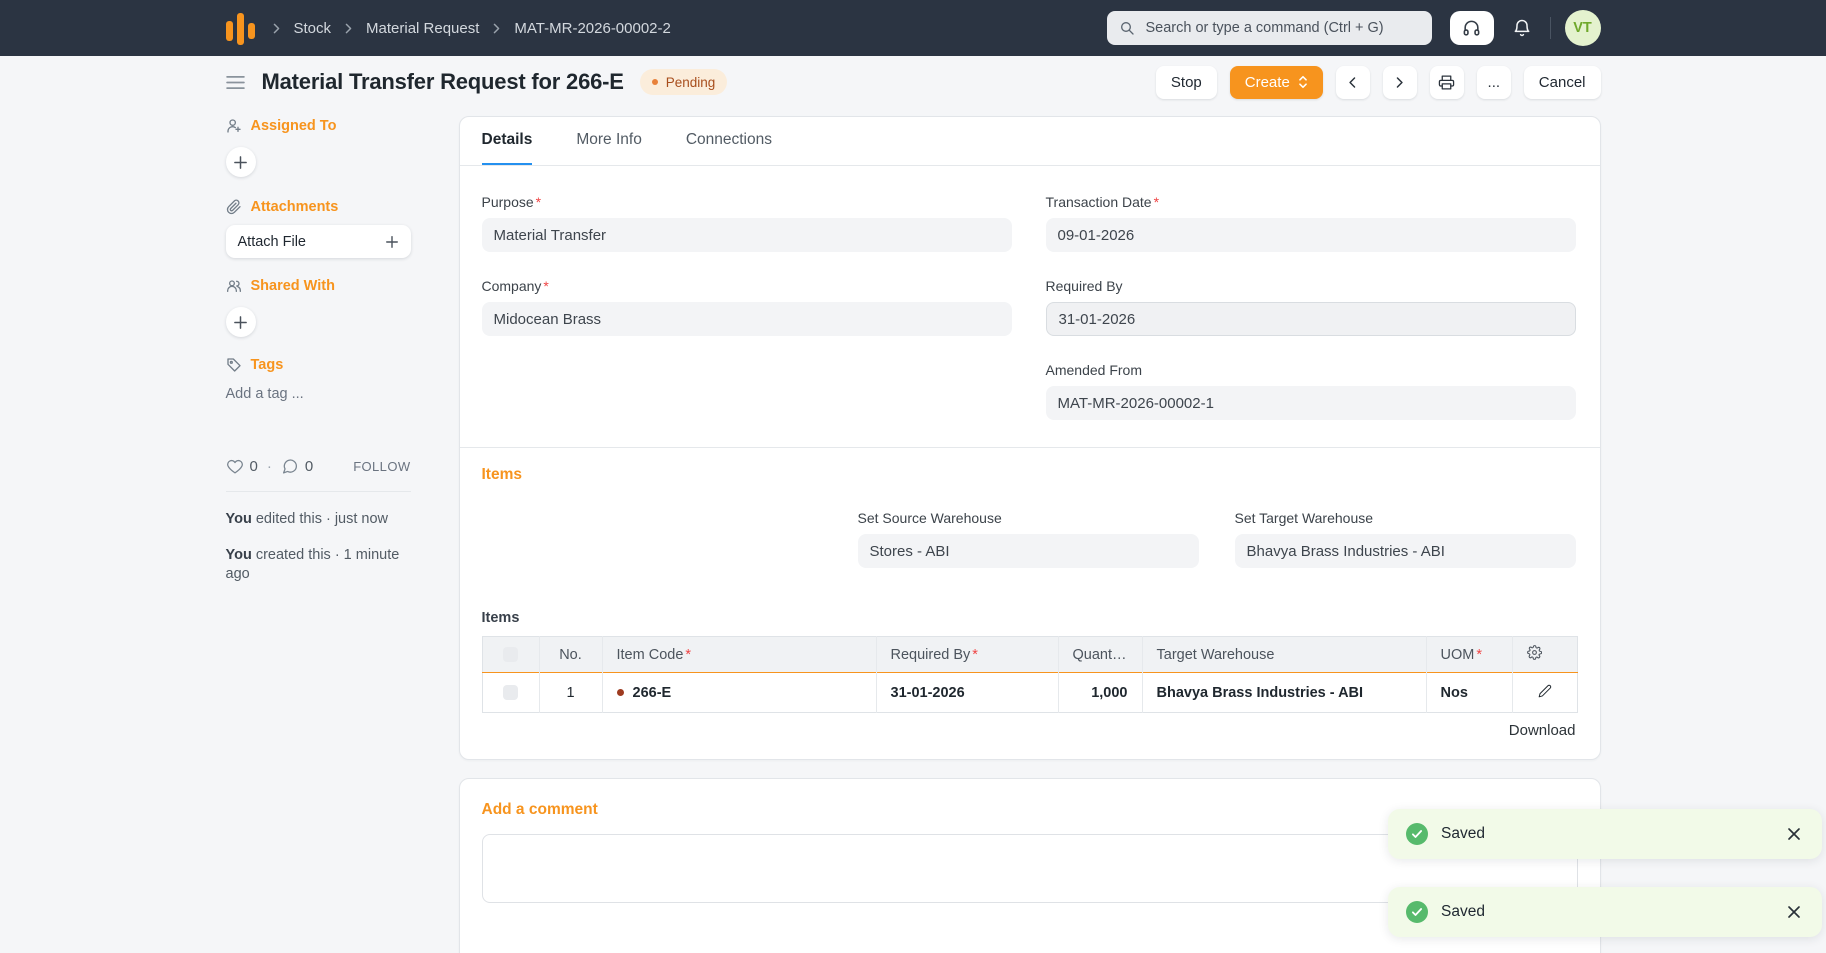 This screenshot has height=953, width=1826. I want to click on transaction-date-field: Transaction Date * 09-01-2026, so click(1310, 223).